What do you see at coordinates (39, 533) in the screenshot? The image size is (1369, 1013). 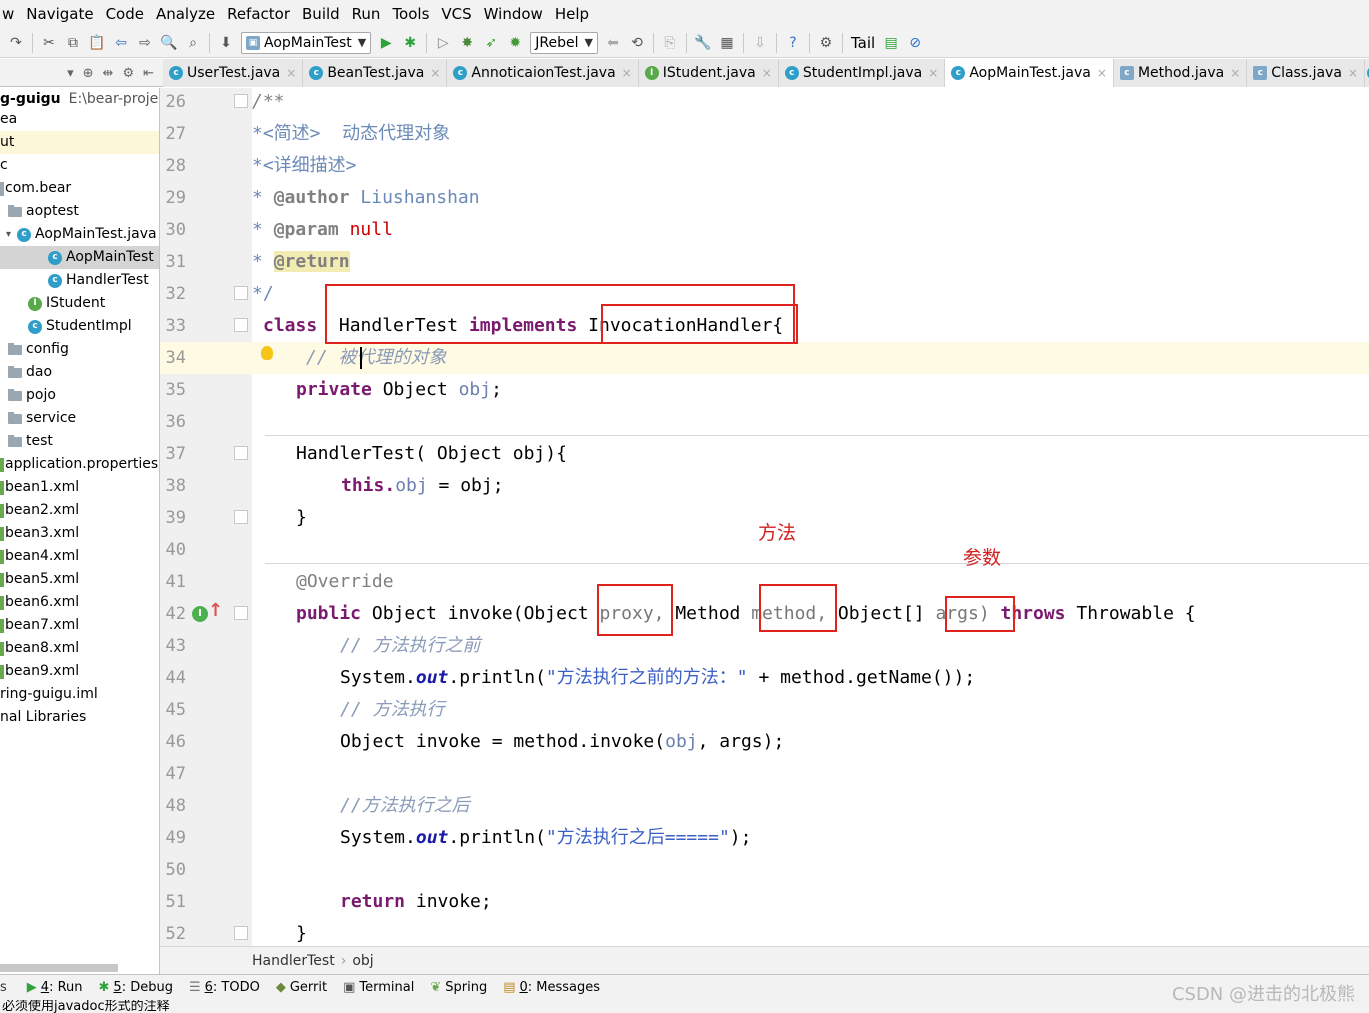 I see `tree-file: bean3.xml` at bounding box center [39, 533].